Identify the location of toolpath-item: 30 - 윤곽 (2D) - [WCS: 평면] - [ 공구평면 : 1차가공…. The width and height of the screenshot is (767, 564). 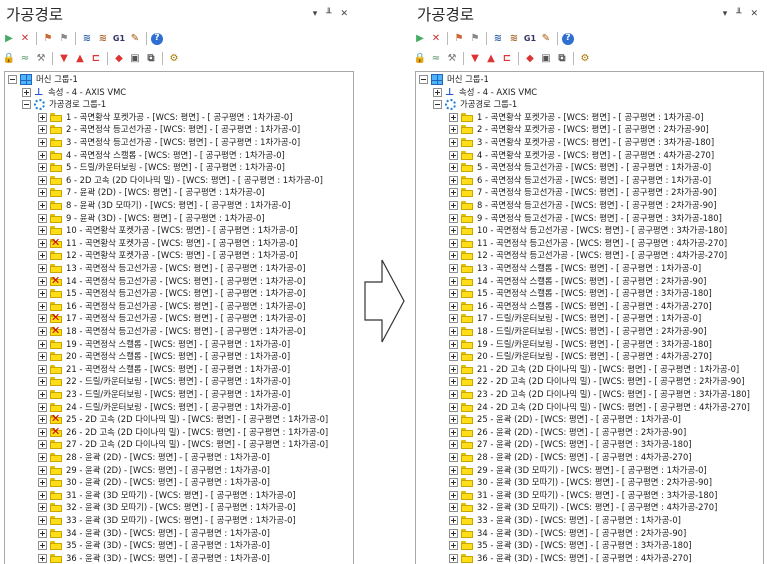
(154, 482).